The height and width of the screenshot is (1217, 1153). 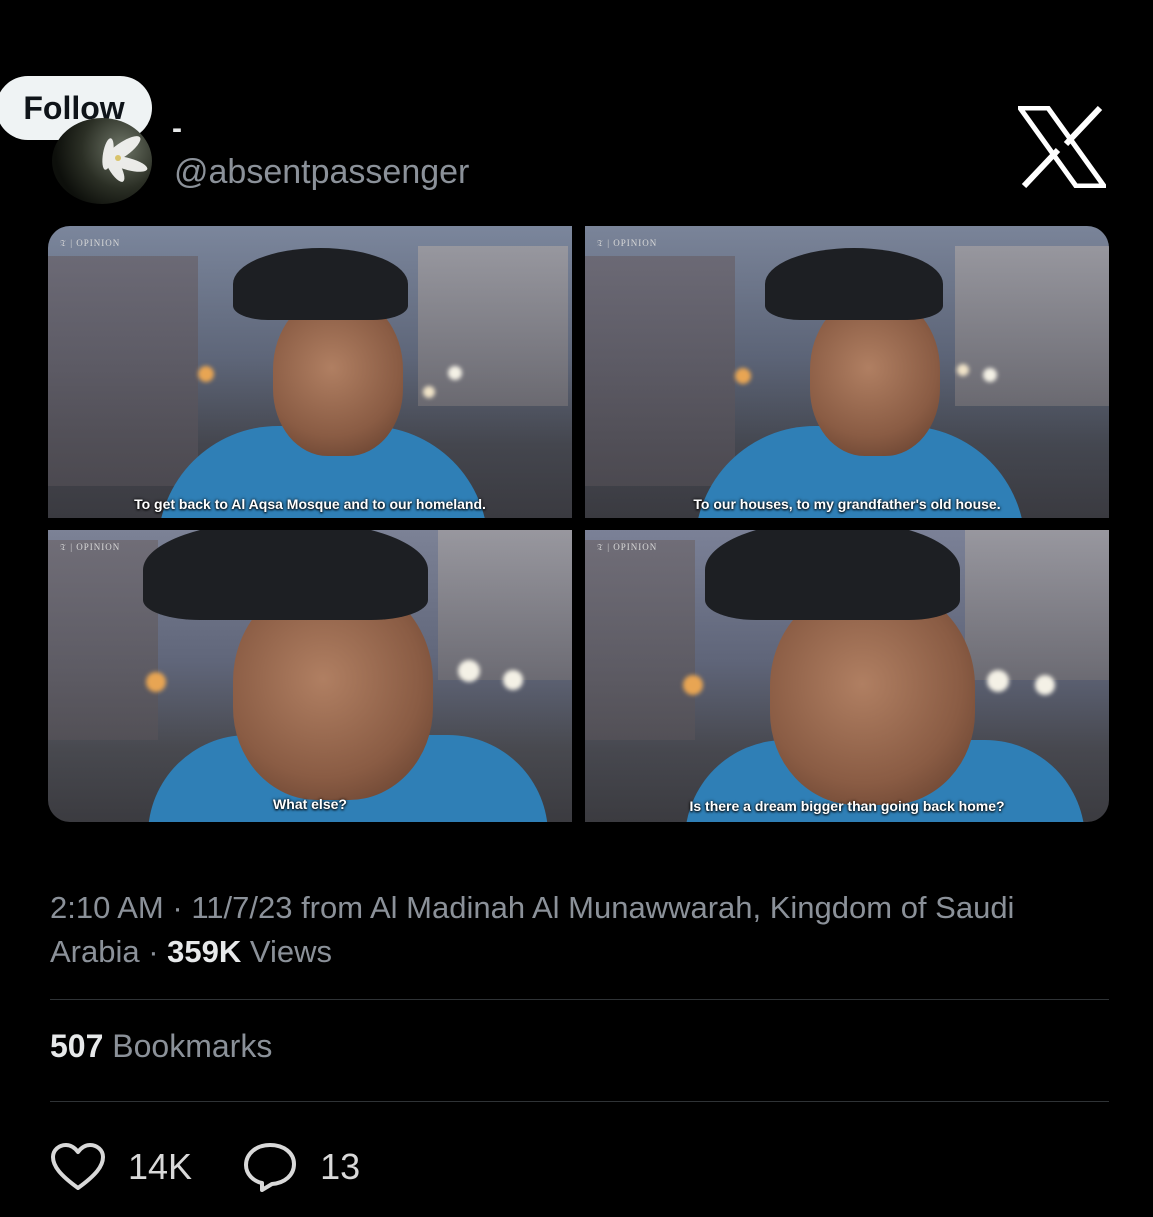 I want to click on bookmarks-stat: 507 Bookmarks, so click(x=161, y=1046).